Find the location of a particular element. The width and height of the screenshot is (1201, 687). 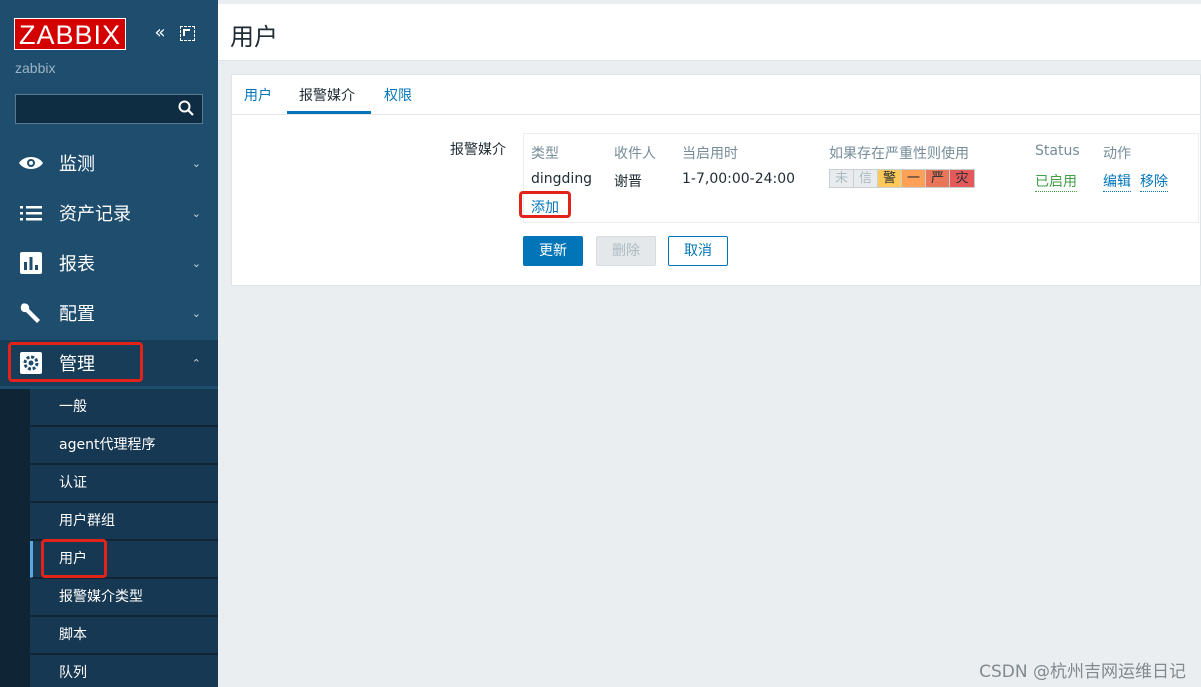

submenu-agent-proxies: agent代理程序 is located at coordinates (124, 445).